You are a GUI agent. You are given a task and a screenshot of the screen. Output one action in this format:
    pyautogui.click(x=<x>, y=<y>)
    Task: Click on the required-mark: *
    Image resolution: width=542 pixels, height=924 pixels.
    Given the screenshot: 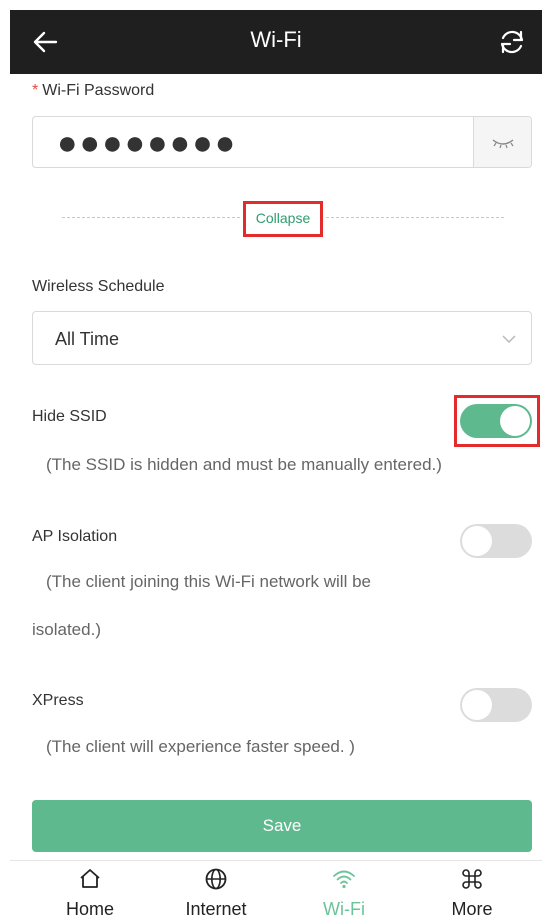 What is the action you would take?
    pyautogui.click(x=35, y=90)
    